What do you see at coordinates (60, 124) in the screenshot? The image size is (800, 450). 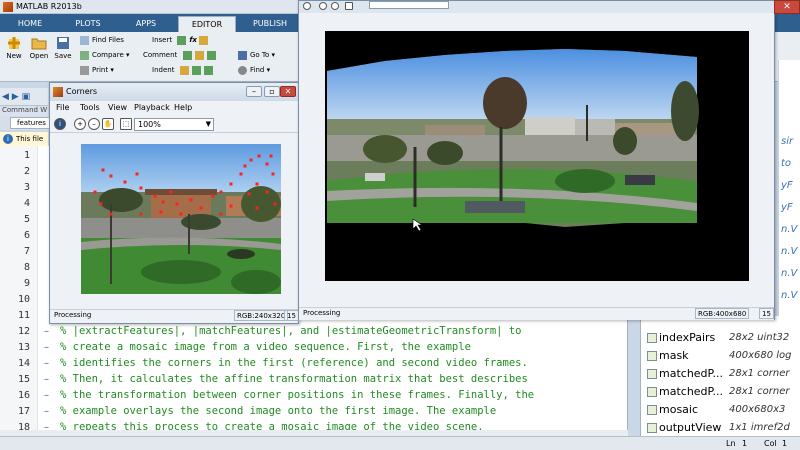 I see `info-icon: i` at bounding box center [60, 124].